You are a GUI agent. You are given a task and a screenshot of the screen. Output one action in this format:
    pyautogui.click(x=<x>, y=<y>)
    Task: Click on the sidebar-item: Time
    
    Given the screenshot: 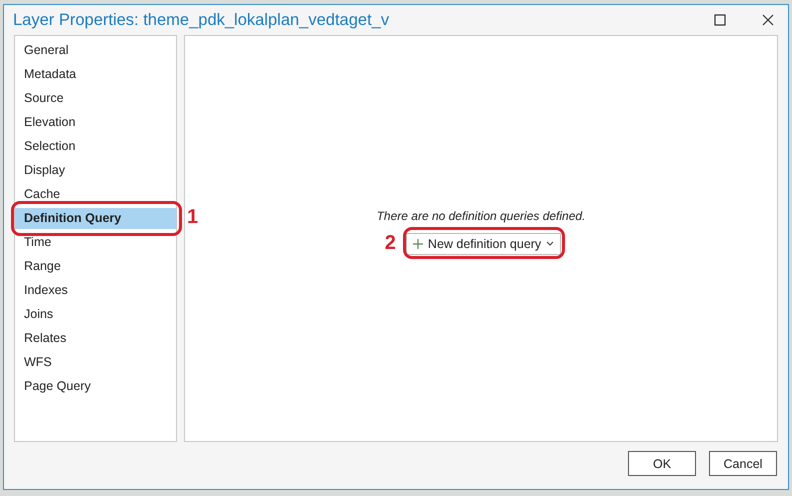 What is the action you would take?
    pyautogui.click(x=95, y=242)
    